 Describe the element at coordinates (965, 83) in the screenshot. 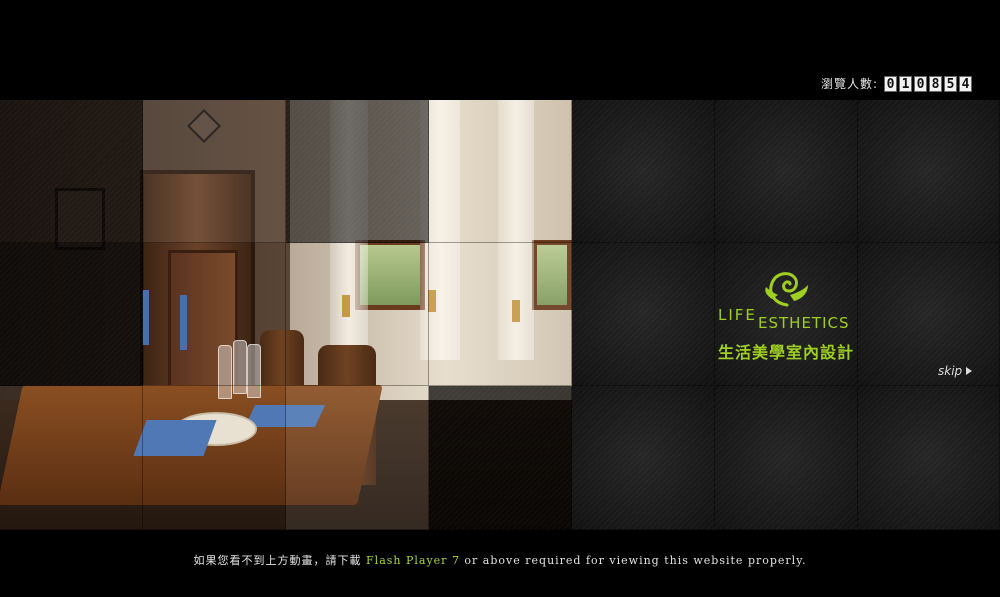

I see `counter-digit: 4` at that location.